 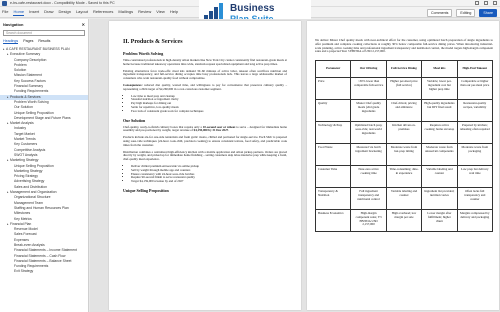 What do you see at coordinates (174, 12) in the screenshot?
I see `ribbon-tab-help: Help` at bounding box center [174, 12].